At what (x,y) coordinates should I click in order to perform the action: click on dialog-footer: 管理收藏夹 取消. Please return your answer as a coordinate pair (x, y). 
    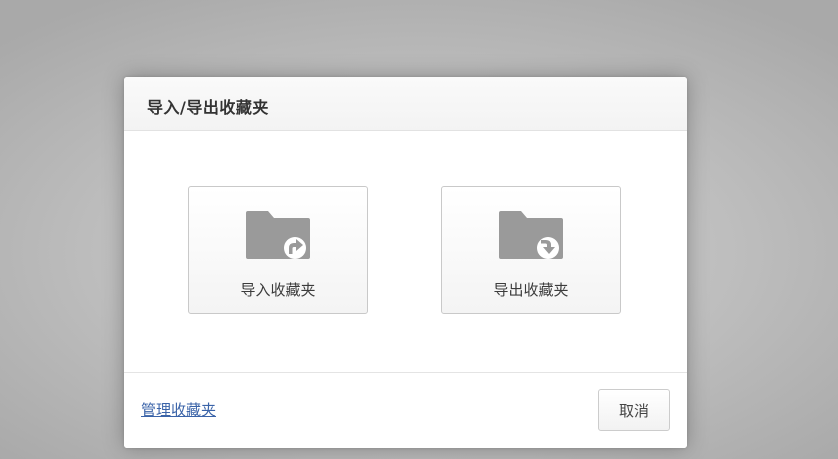
    Looking at the image, I should click on (405, 410).